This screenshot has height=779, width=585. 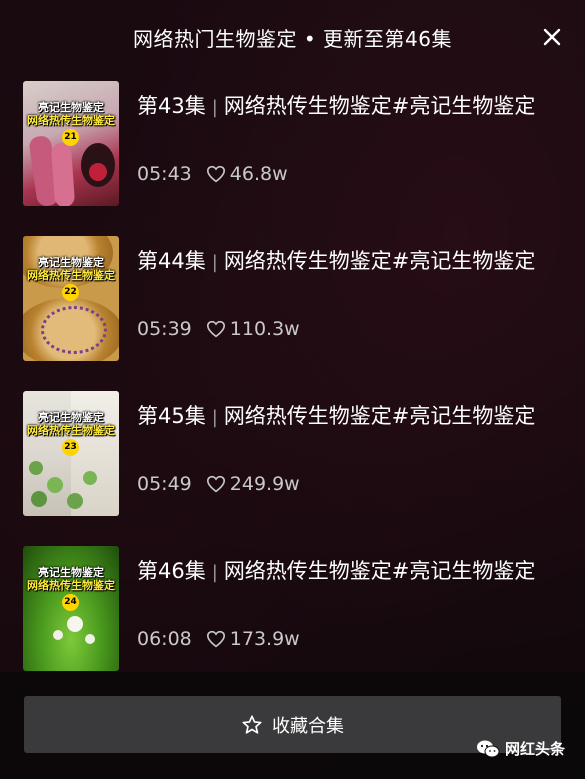 I want to click on episode-title: 第46集 | 网络热传生物鉴定#亮记生物鉴定, so click(x=342, y=572).